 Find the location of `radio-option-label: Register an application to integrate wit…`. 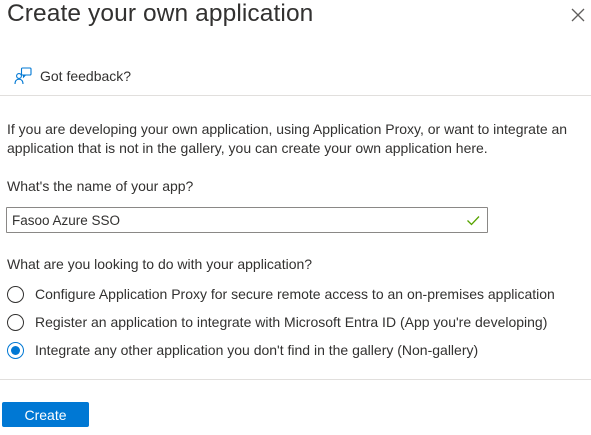

radio-option-label: Register an application to integrate wit… is located at coordinates (291, 322).